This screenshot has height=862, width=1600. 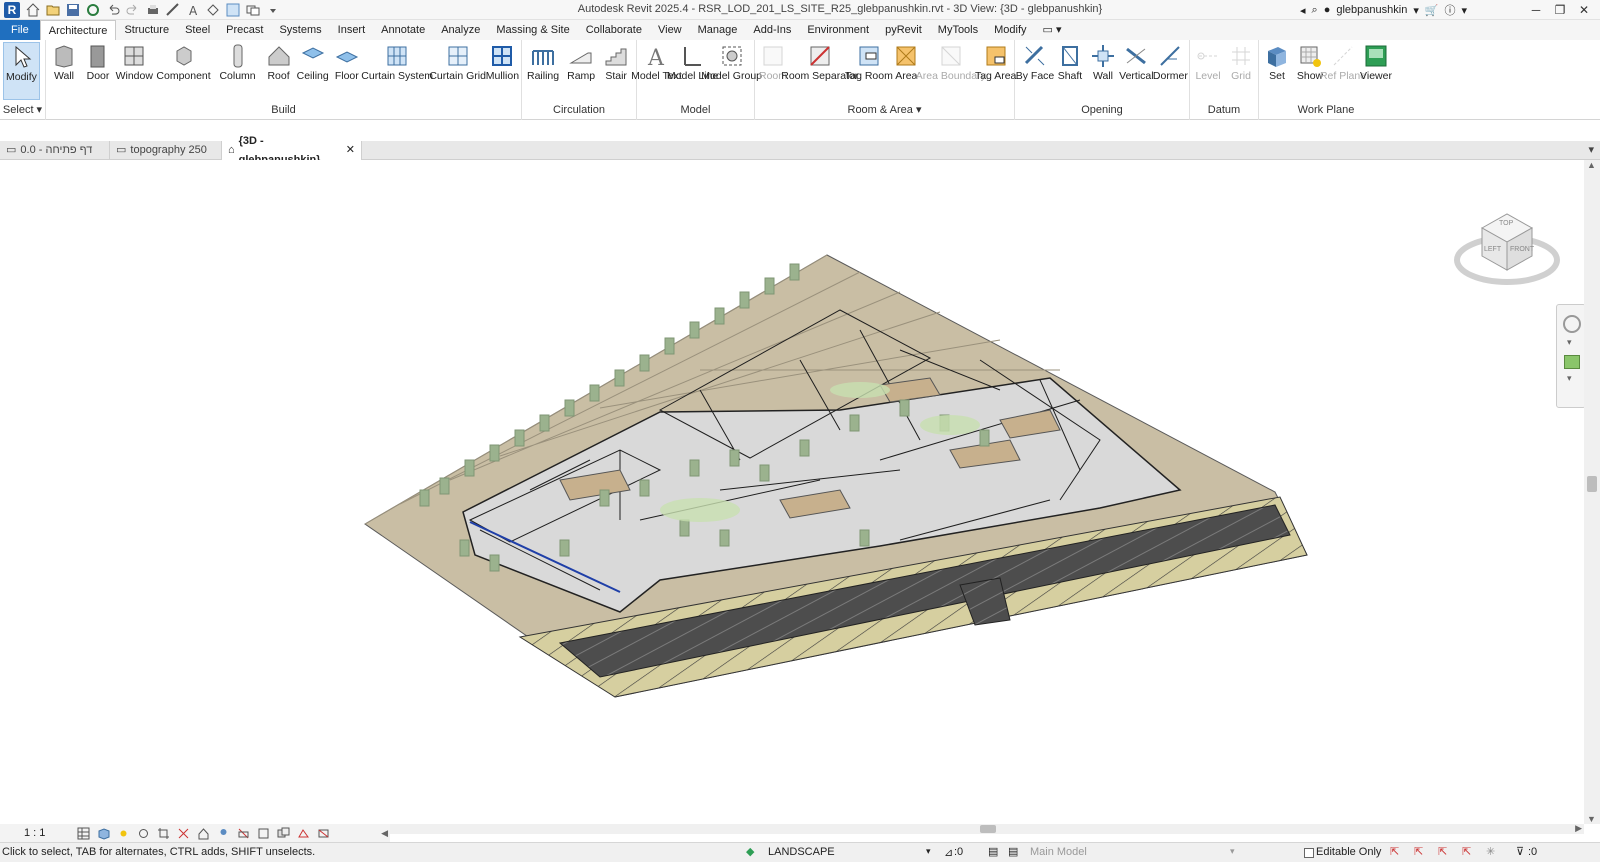 I want to click on show-analytical-icon, so click(x=303, y=833).